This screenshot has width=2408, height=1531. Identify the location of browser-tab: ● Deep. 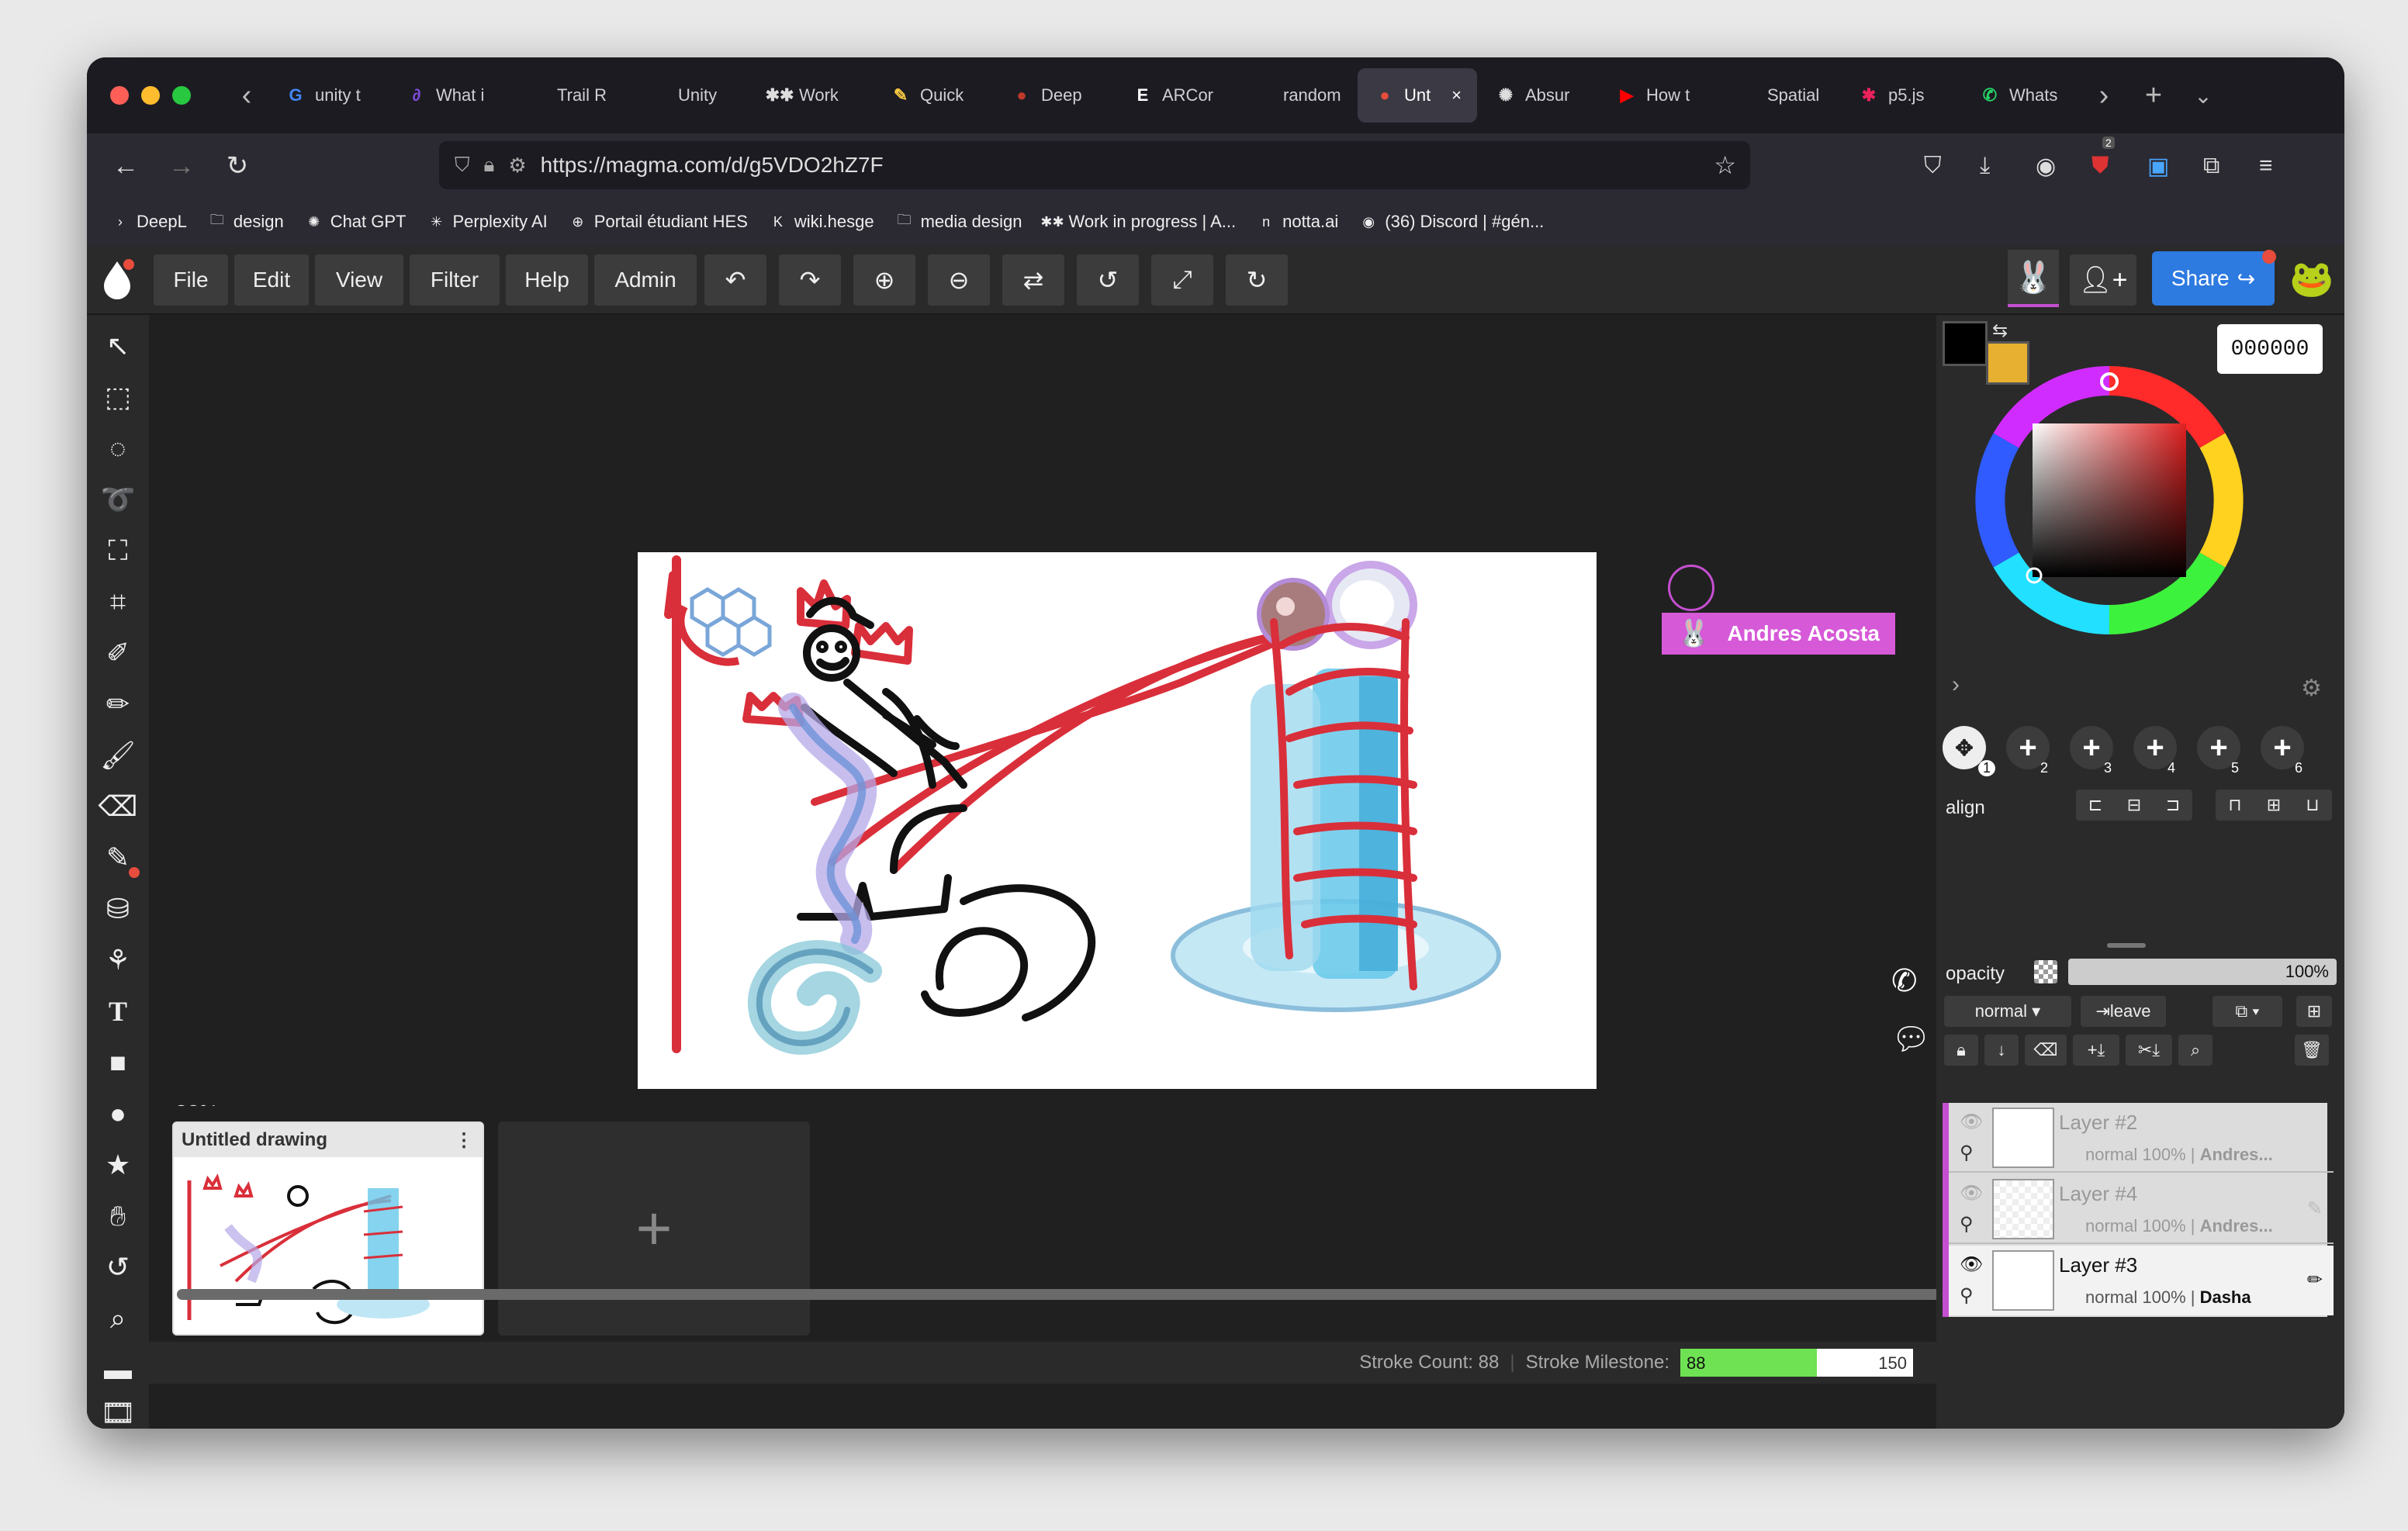
(1054, 95).